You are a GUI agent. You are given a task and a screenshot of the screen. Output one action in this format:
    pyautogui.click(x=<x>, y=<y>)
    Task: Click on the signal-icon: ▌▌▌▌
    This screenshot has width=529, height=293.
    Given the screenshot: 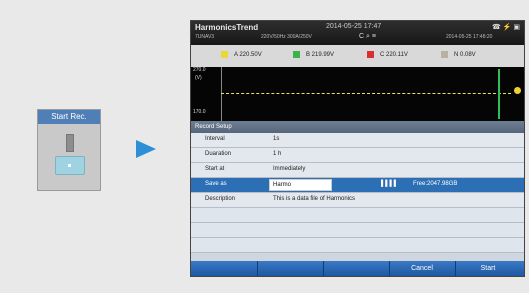 What is the action you would take?
    pyautogui.click(x=390, y=184)
    